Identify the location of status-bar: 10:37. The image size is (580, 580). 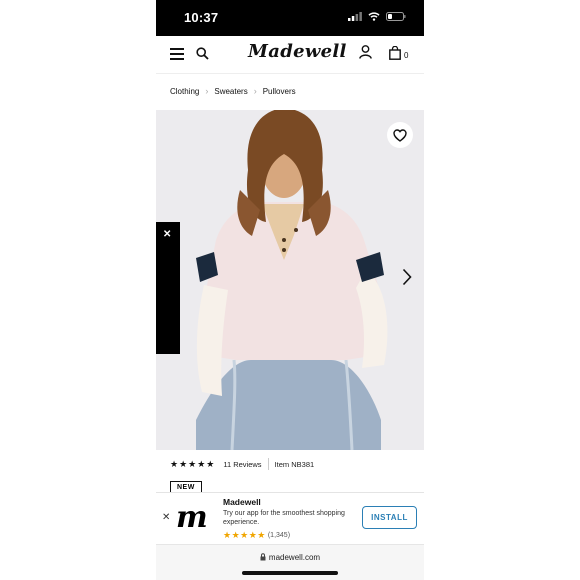
(290, 18).